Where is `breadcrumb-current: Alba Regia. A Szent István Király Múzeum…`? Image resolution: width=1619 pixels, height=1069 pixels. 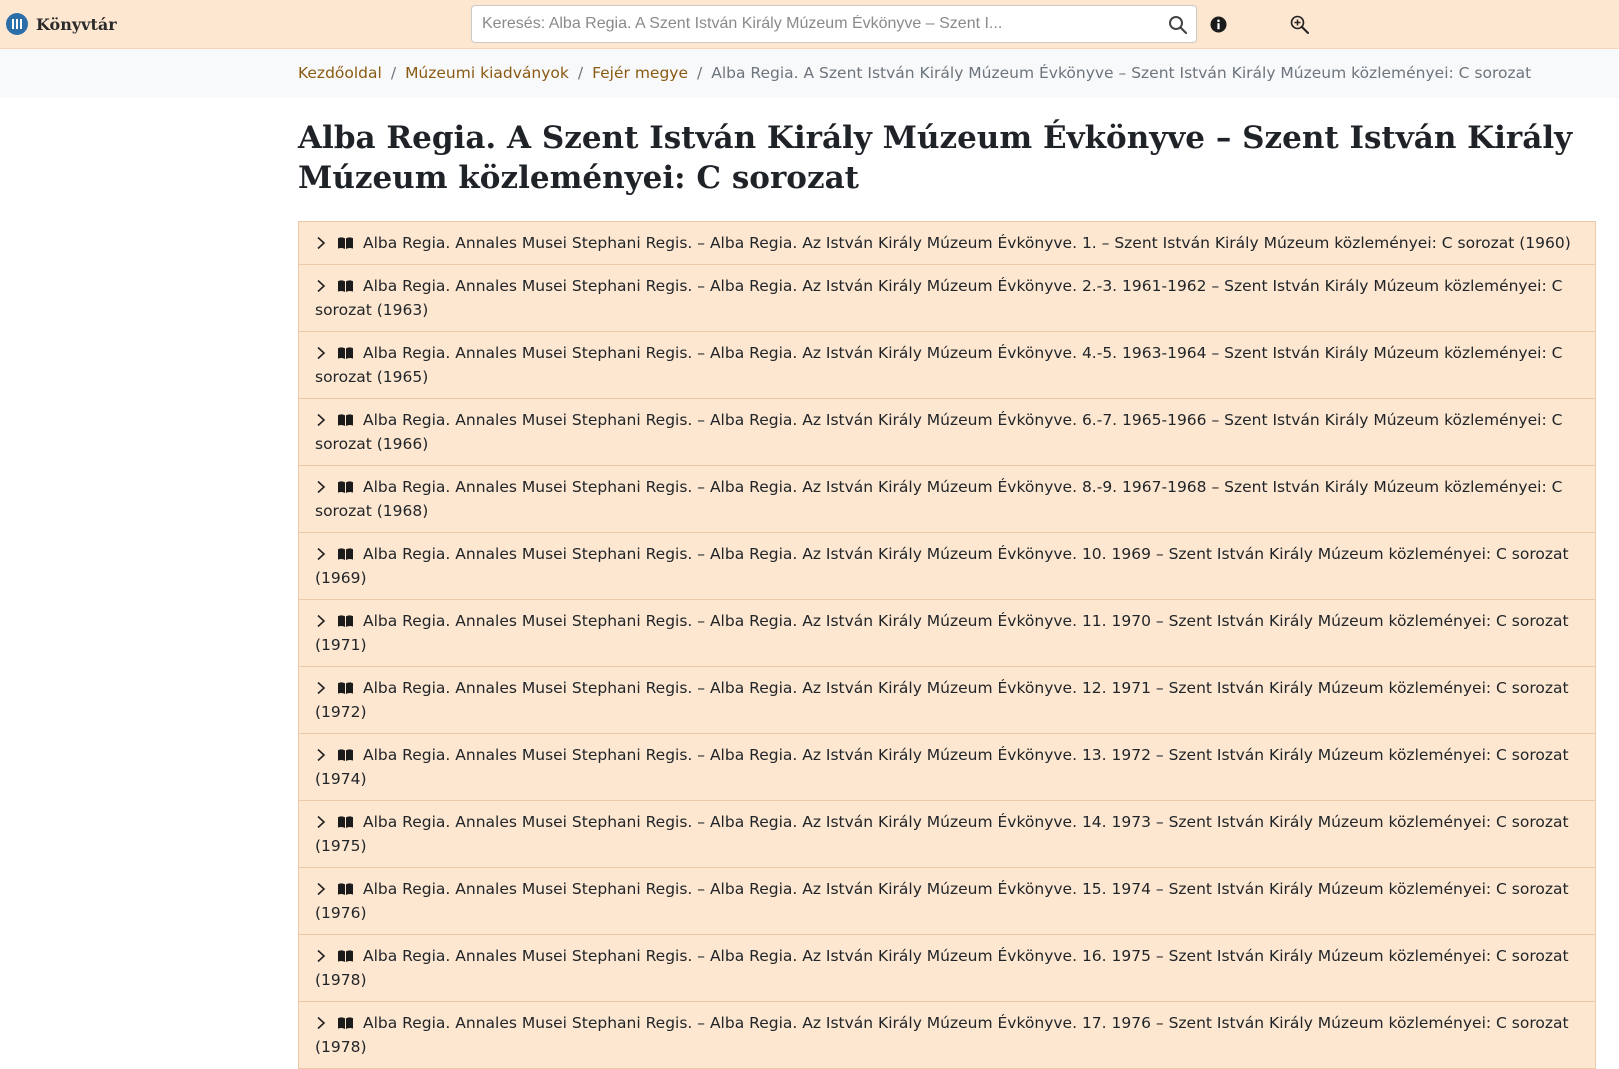
breadcrumb-current: Alba Regia. A Szent István Király Múzeum… is located at coordinates (1121, 73).